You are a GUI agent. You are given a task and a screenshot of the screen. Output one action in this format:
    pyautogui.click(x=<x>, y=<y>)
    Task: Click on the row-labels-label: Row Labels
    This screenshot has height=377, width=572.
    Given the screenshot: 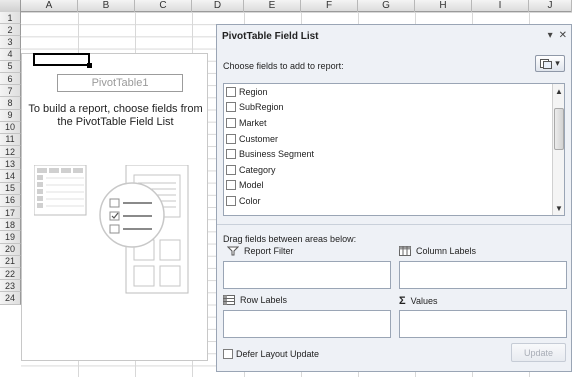 What is the action you would take?
    pyautogui.click(x=255, y=300)
    